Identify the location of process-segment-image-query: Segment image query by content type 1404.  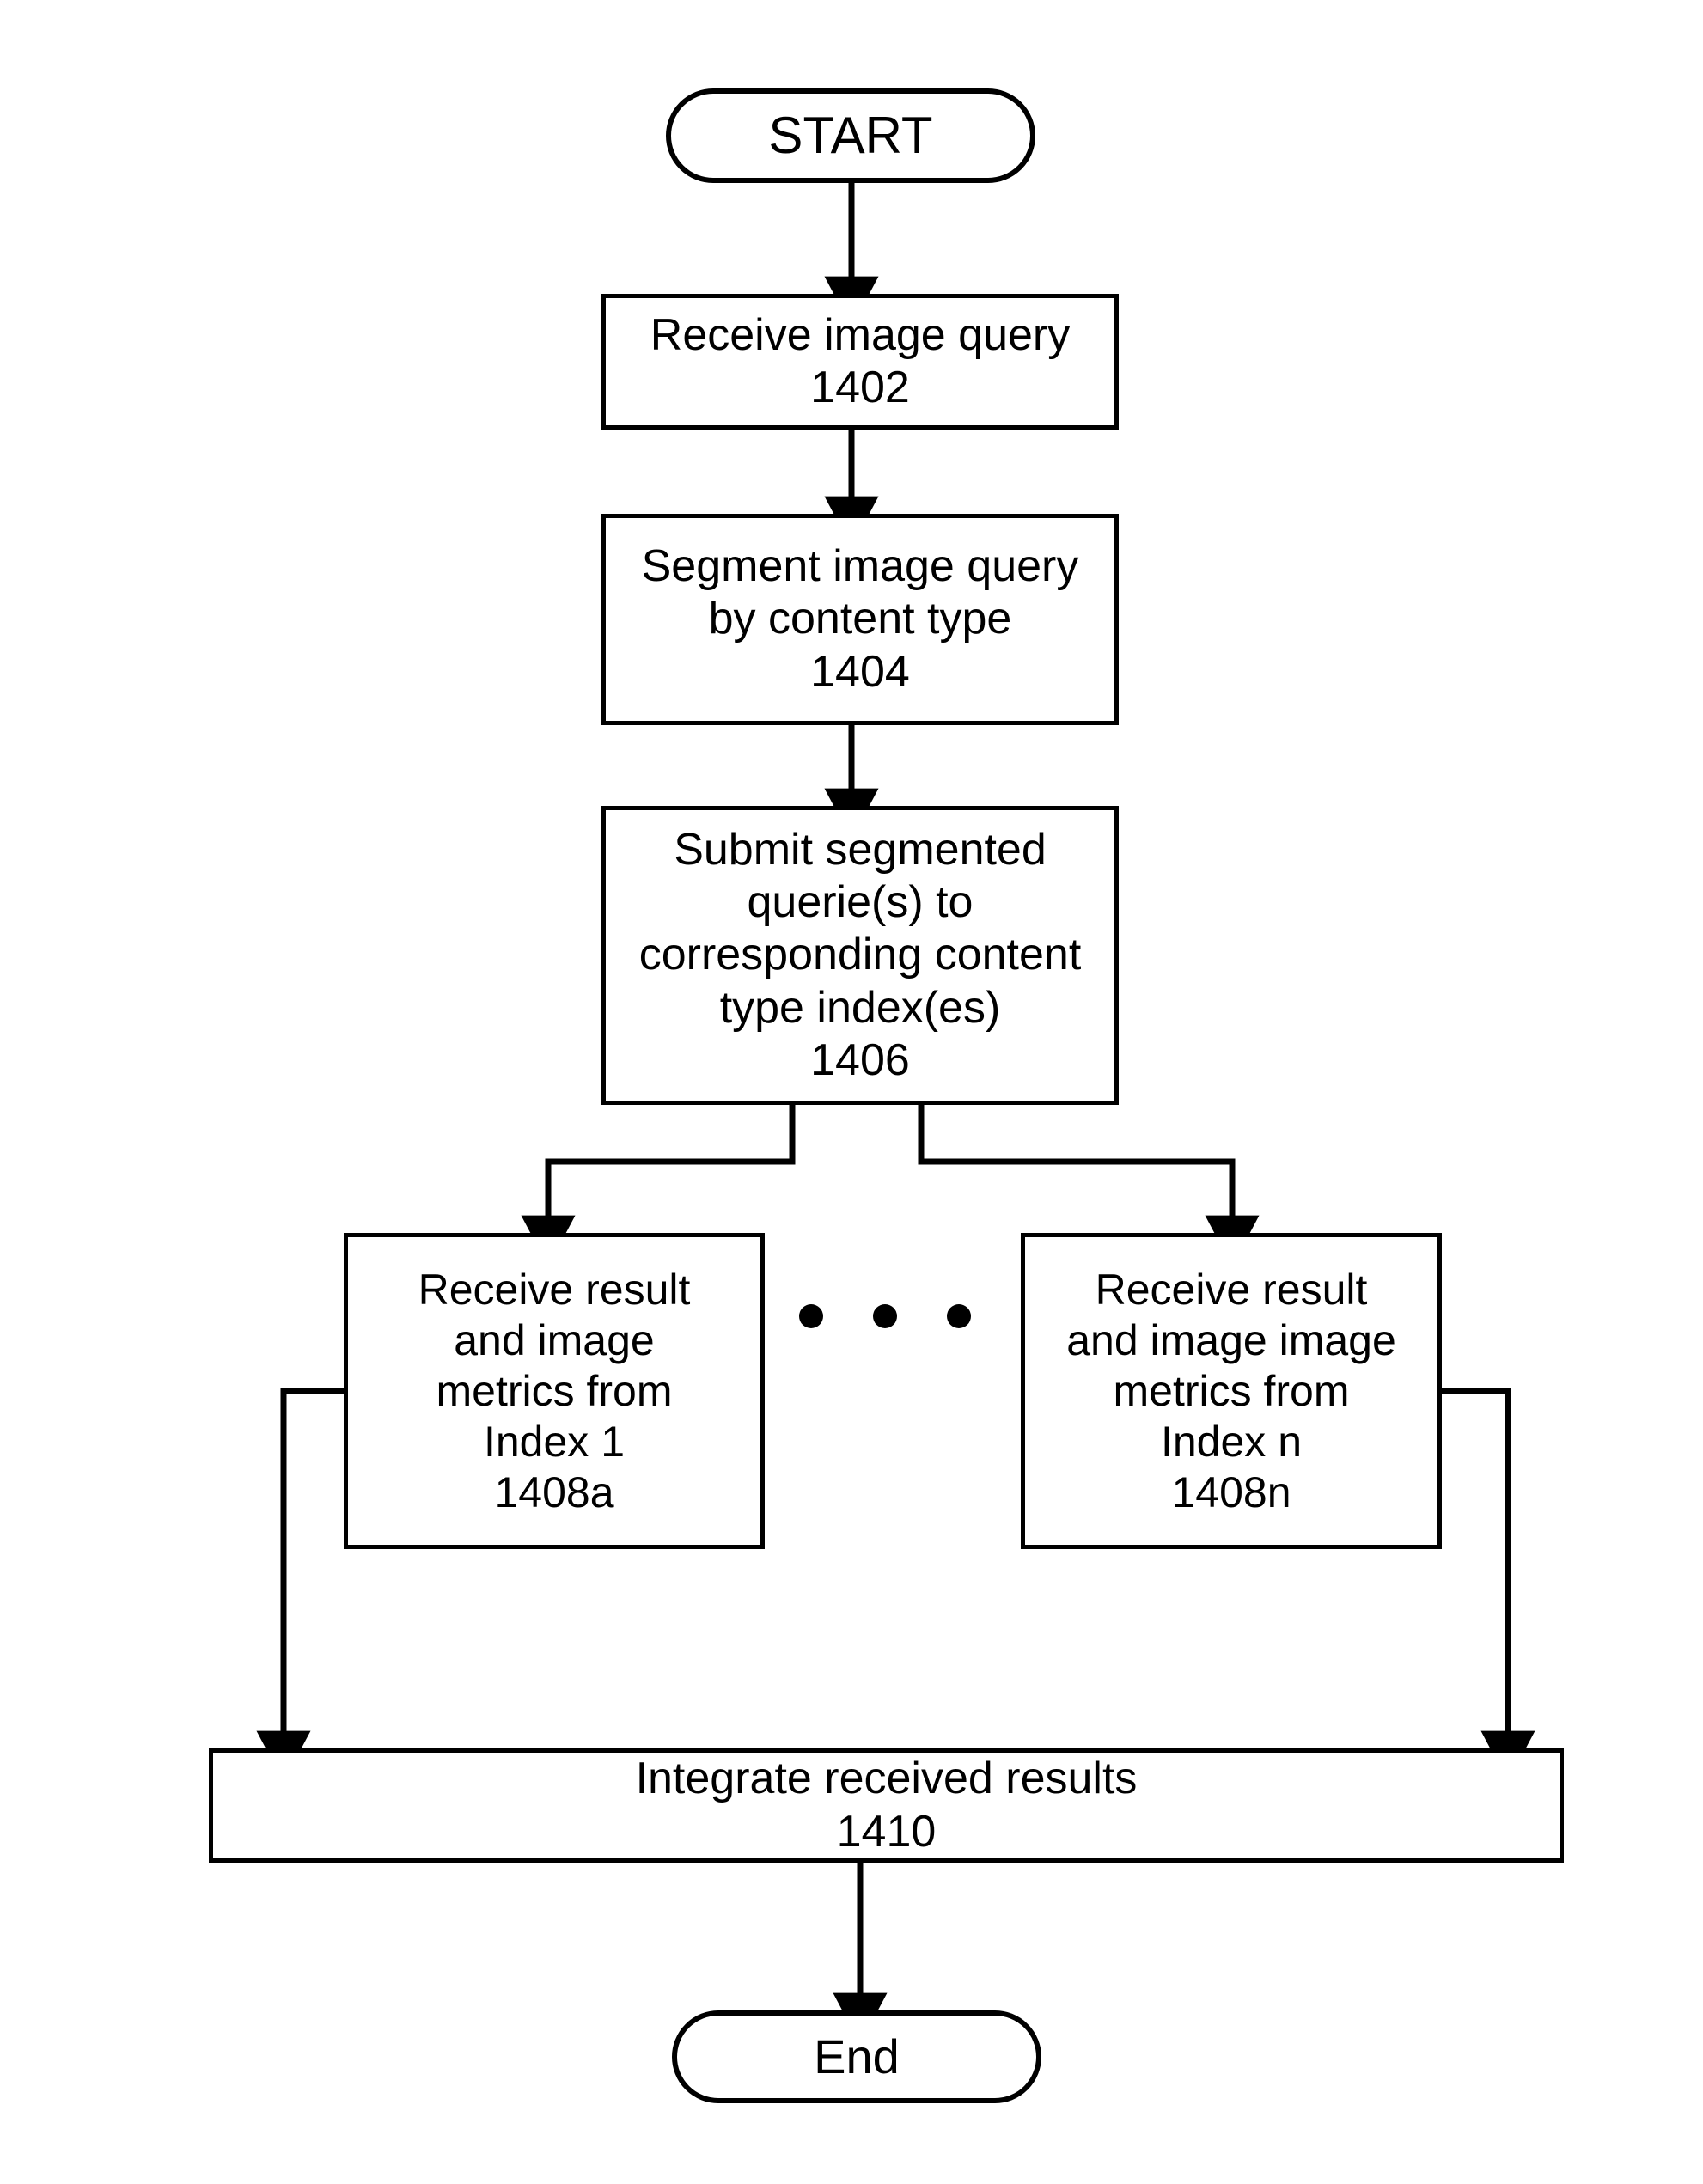
(860, 620).